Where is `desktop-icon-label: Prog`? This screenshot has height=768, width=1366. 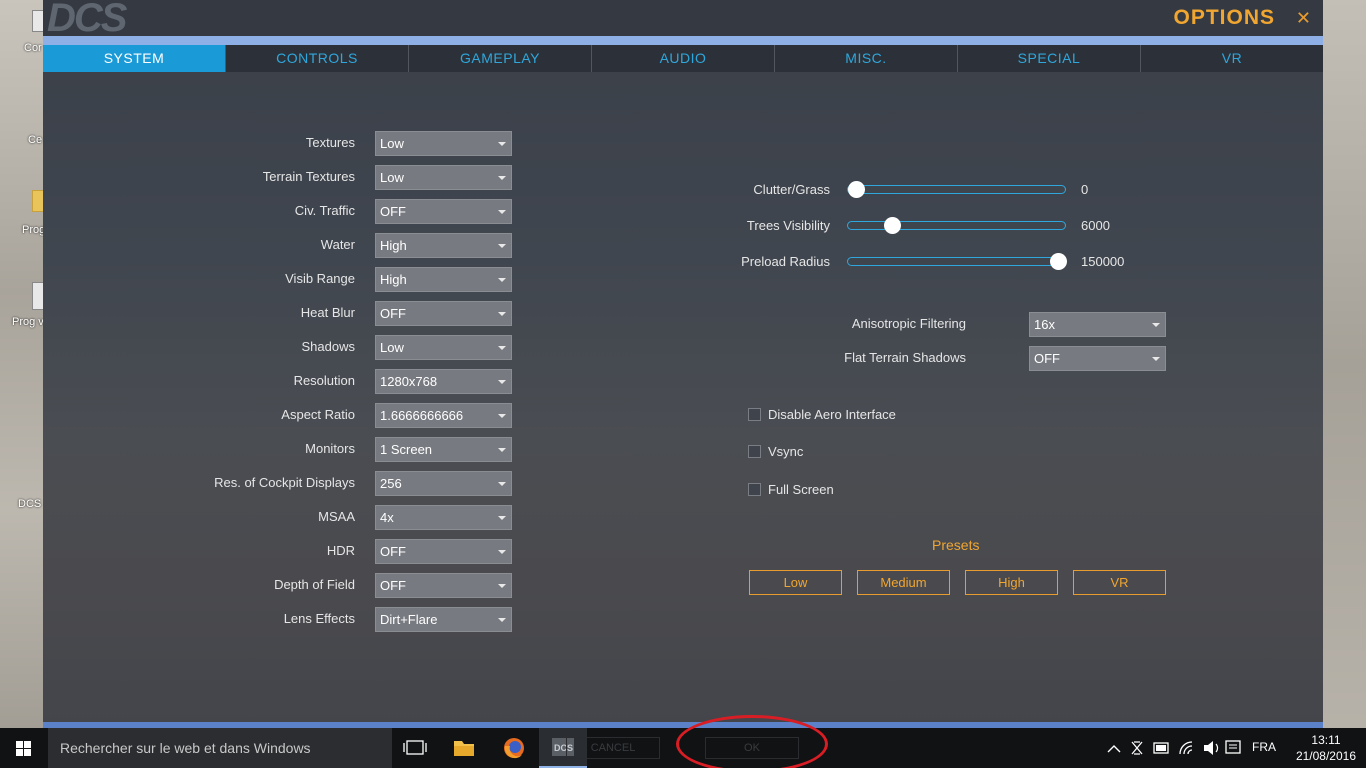 desktop-icon-label: Prog is located at coordinates (33, 230).